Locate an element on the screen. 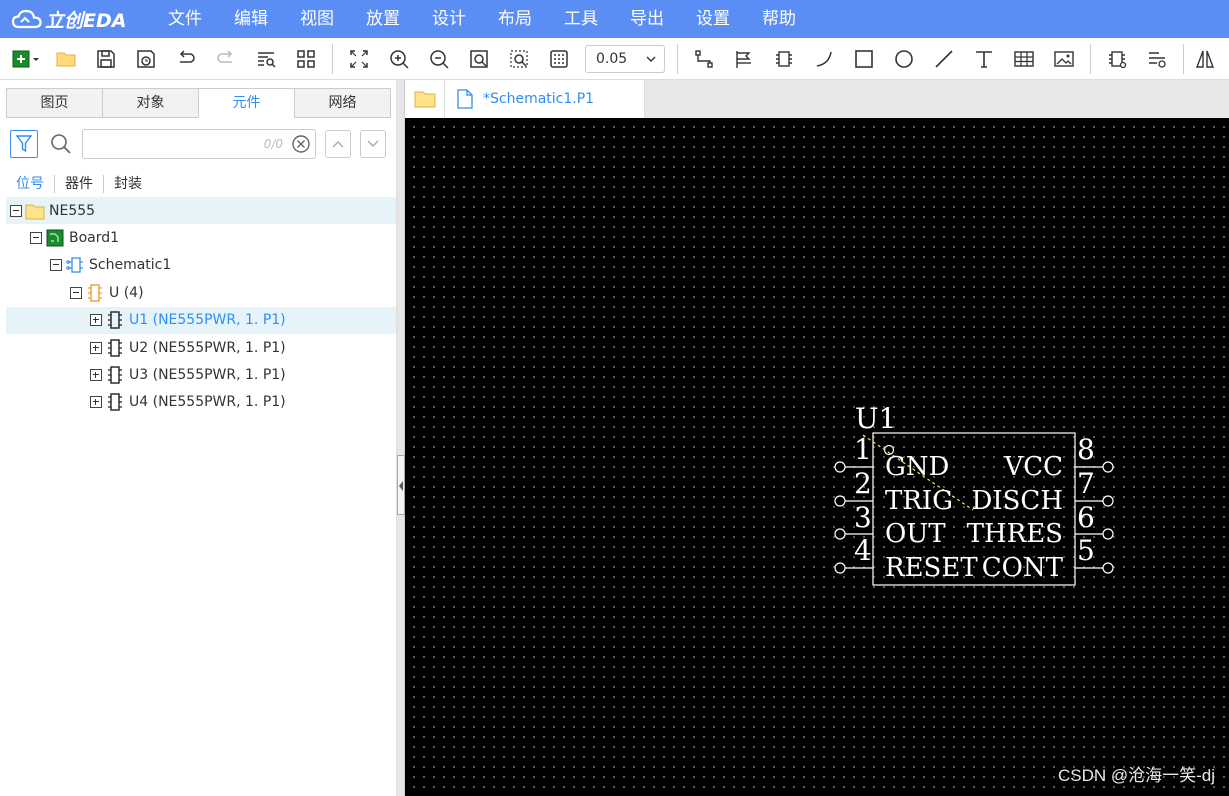  board-icon is located at coordinates (55, 238).